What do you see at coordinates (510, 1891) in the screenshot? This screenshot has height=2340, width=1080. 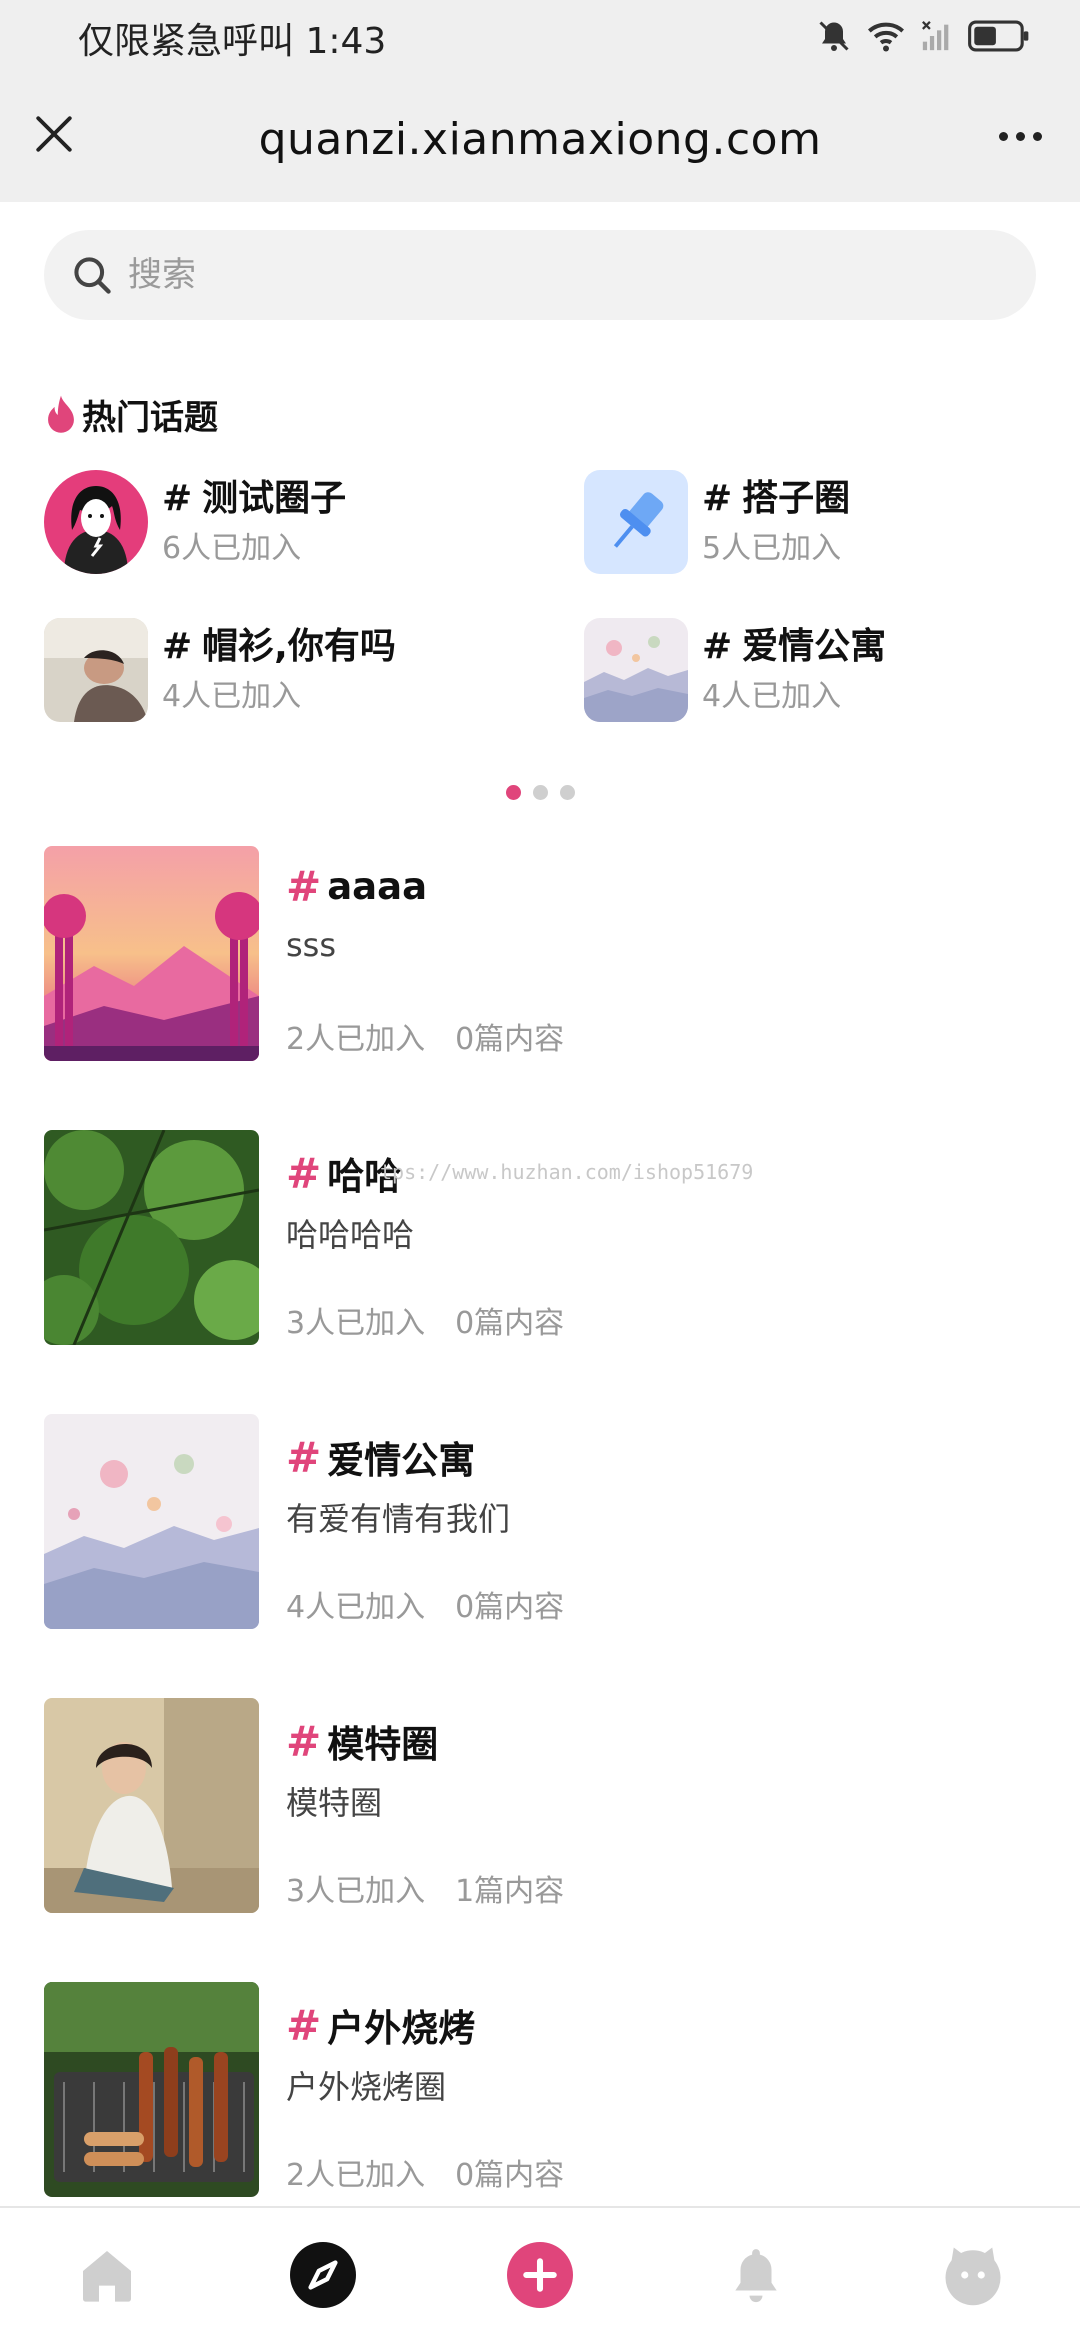 I see `circle-post-count: 1篇内容` at bounding box center [510, 1891].